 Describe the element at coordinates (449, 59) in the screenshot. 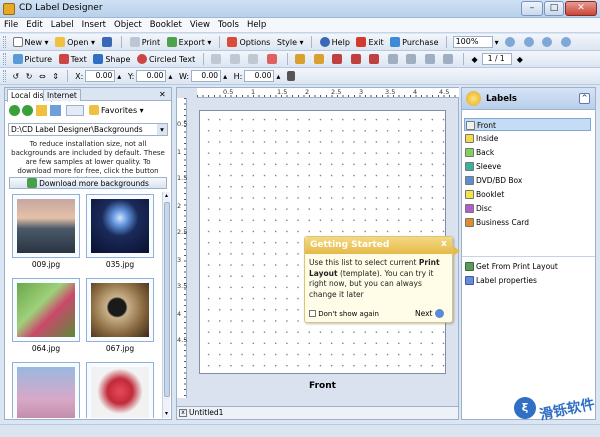

I see `lock-object-button` at that location.